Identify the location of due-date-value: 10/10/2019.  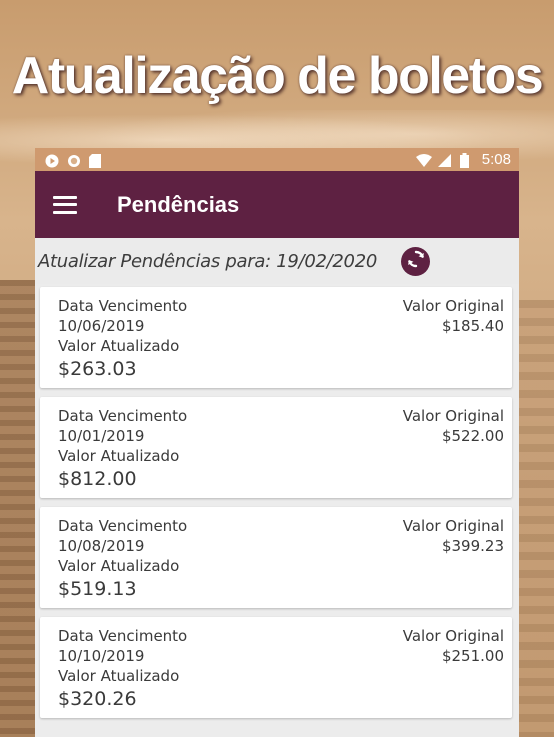
(101, 656).